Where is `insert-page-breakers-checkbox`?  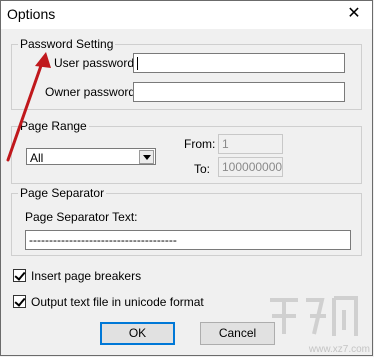 insert-page-breakers-checkbox is located at coordinates (19, 275).